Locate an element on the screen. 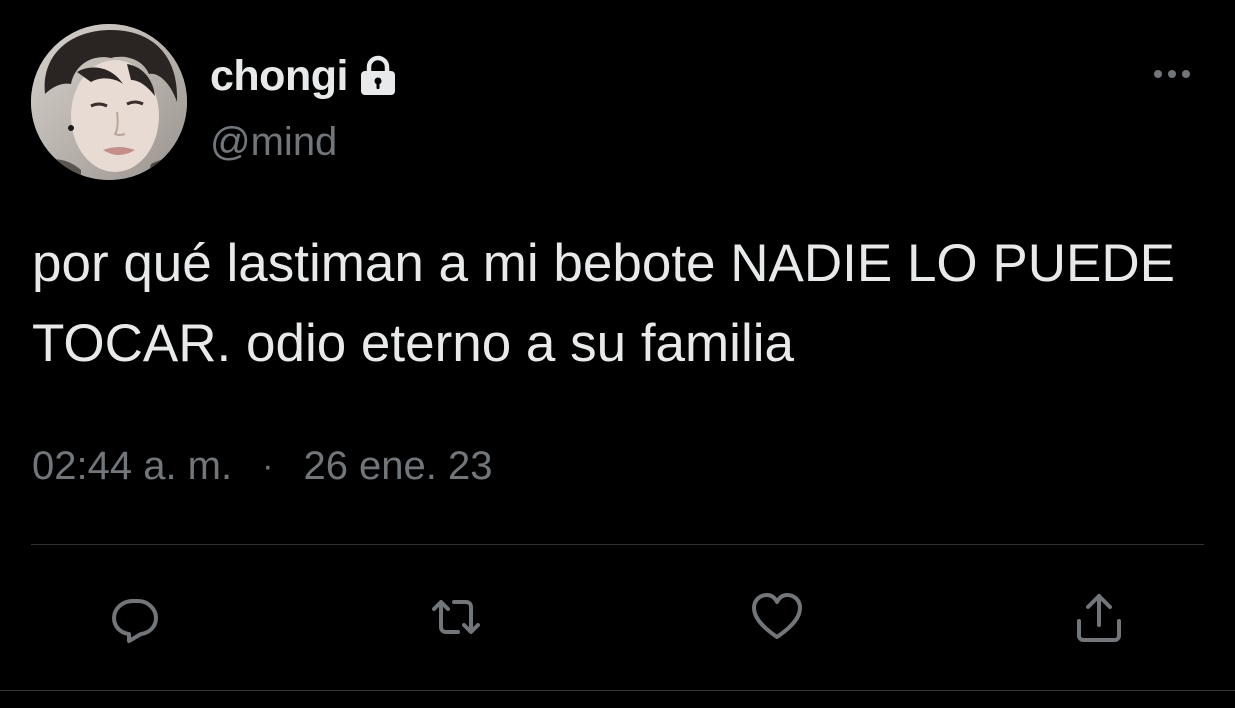 The height and width of the screenshot is (708, 1235). share-icon is located at coordinates (1099, 618).